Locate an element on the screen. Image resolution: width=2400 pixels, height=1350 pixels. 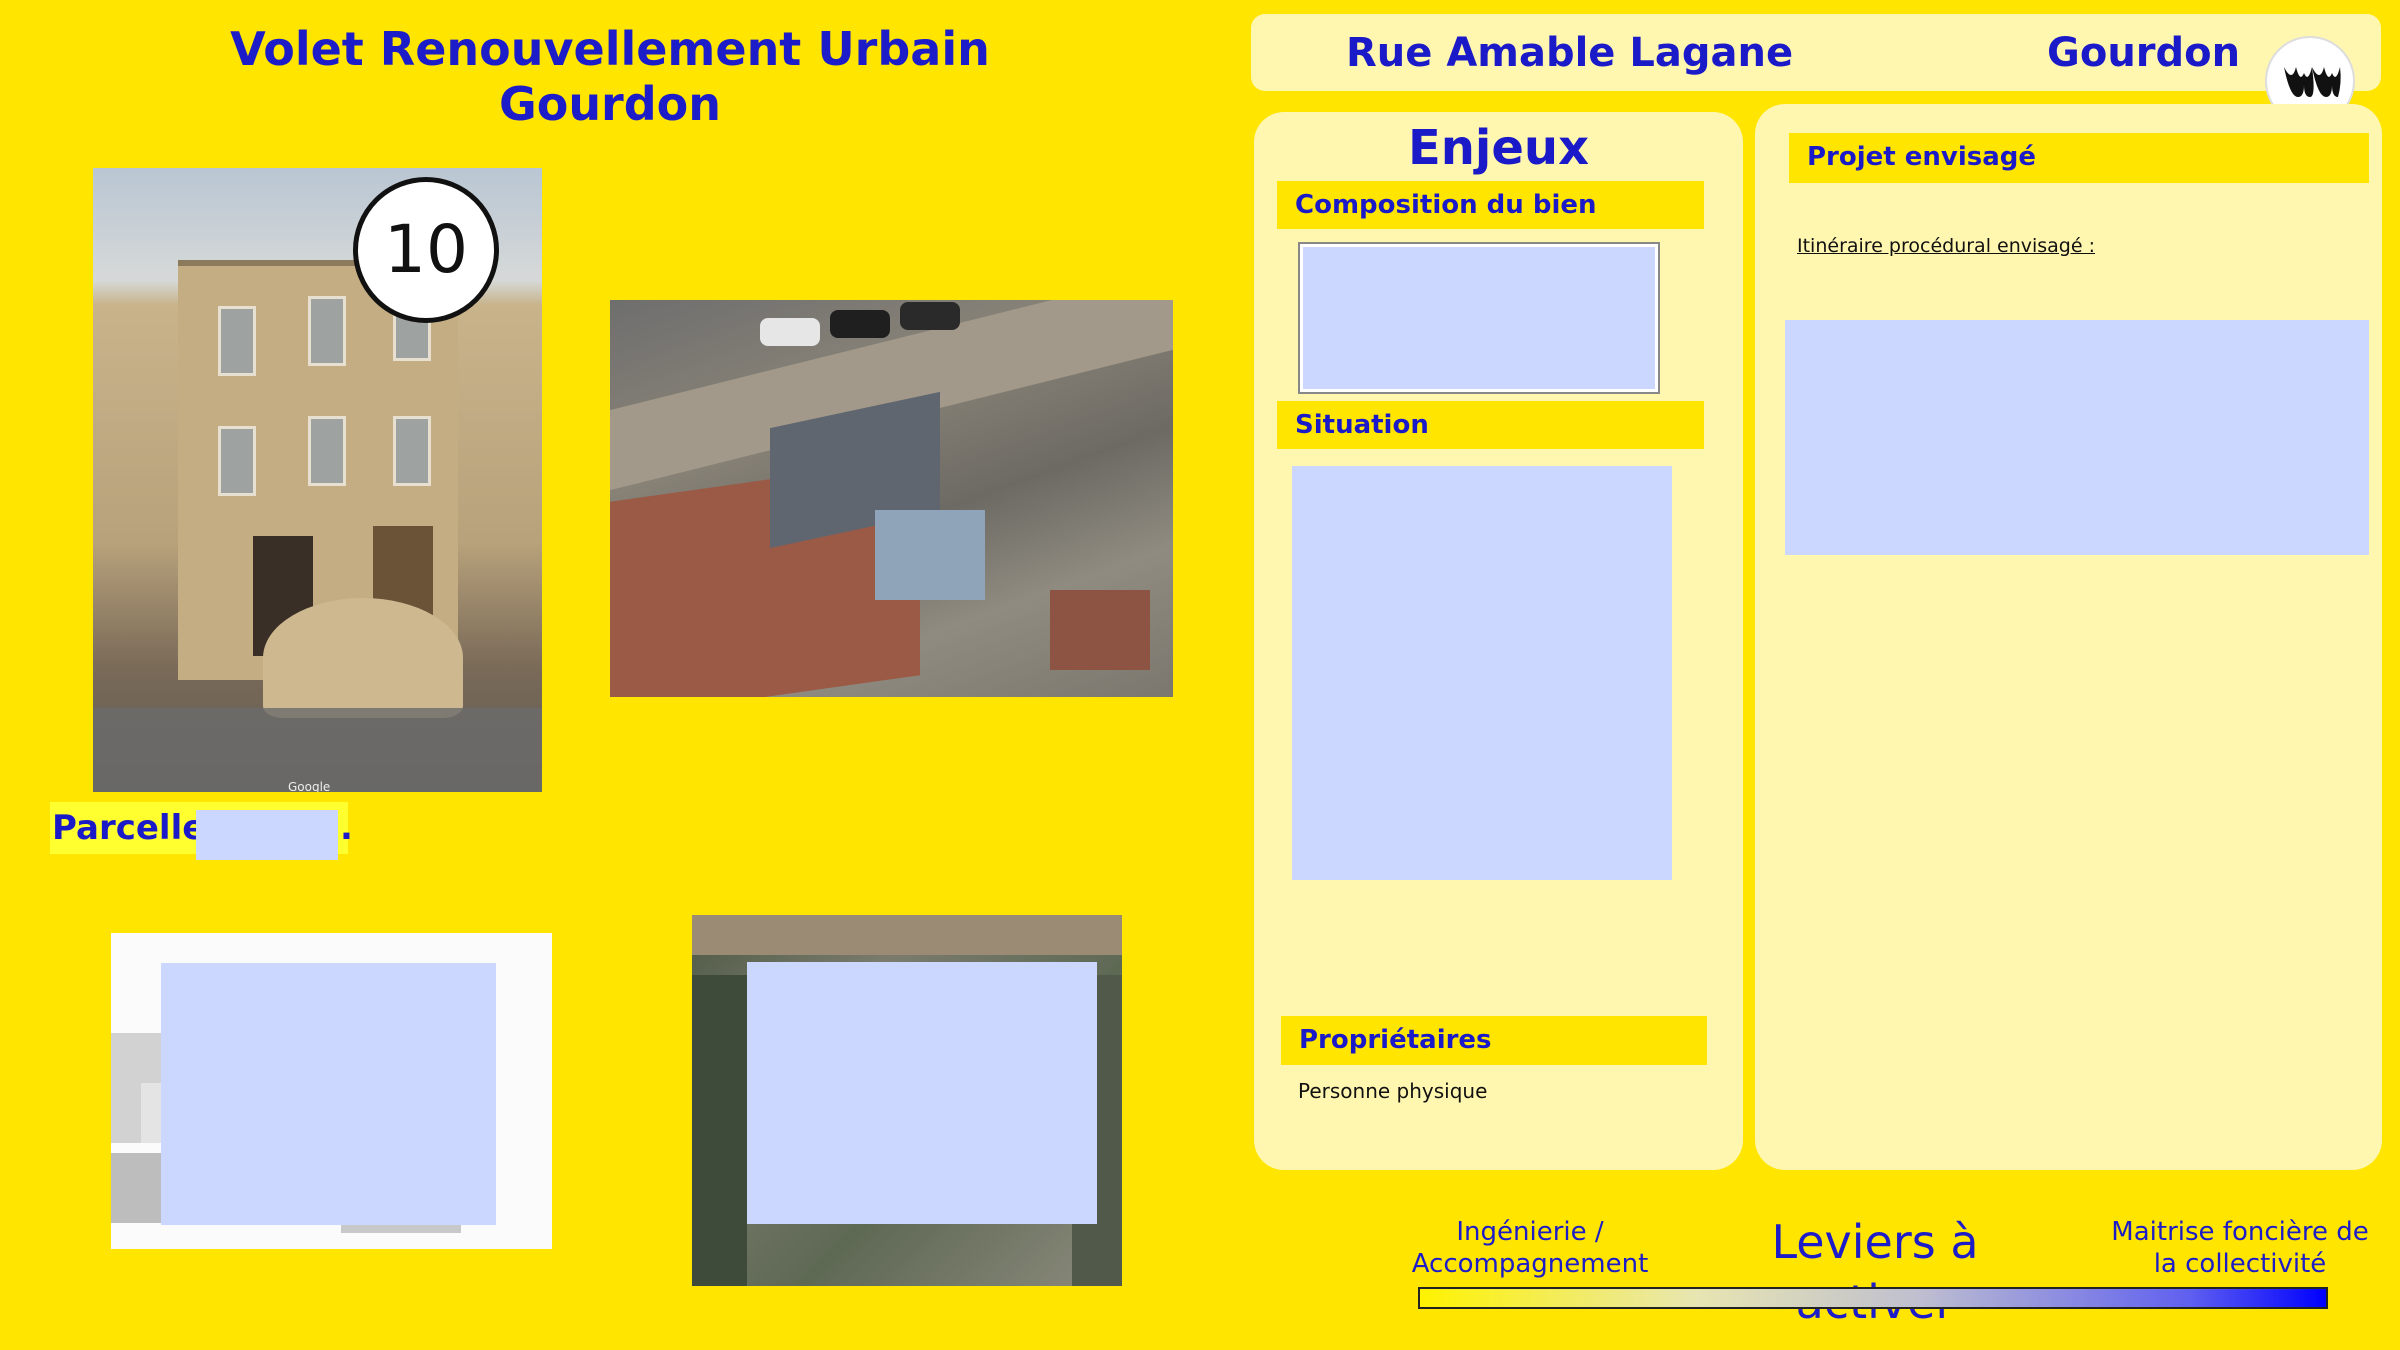
aerial-photo is located at coordinates (891, 498).